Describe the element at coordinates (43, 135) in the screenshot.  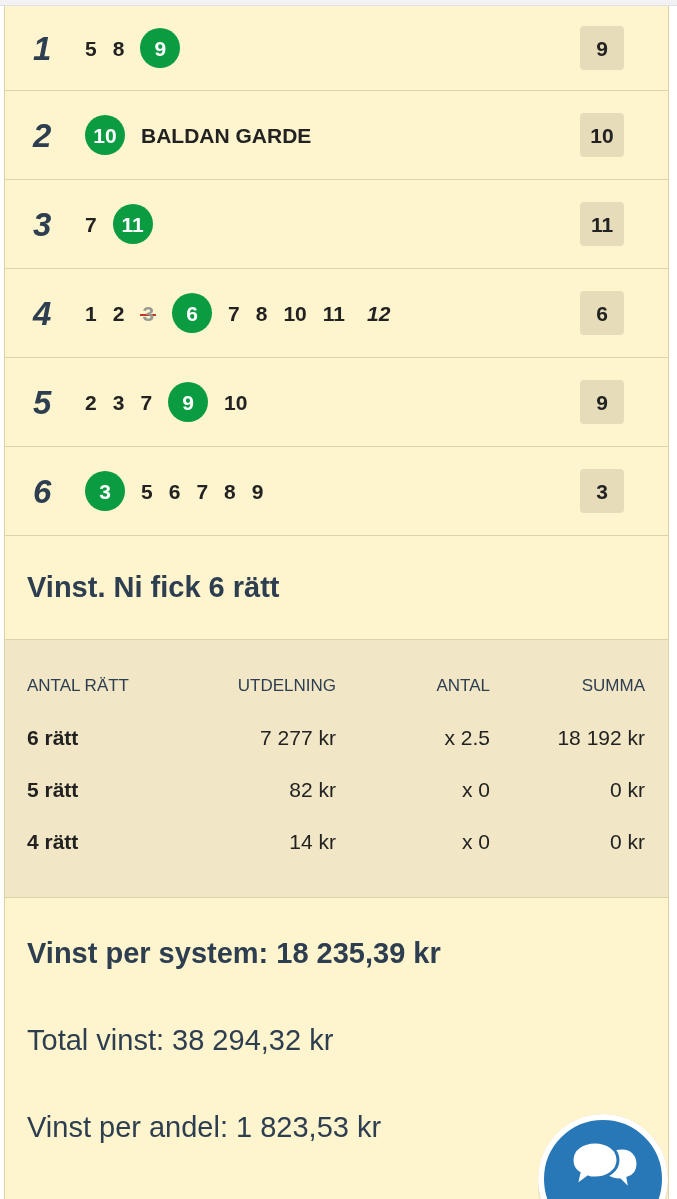
I see `race-number: 2` at that location.